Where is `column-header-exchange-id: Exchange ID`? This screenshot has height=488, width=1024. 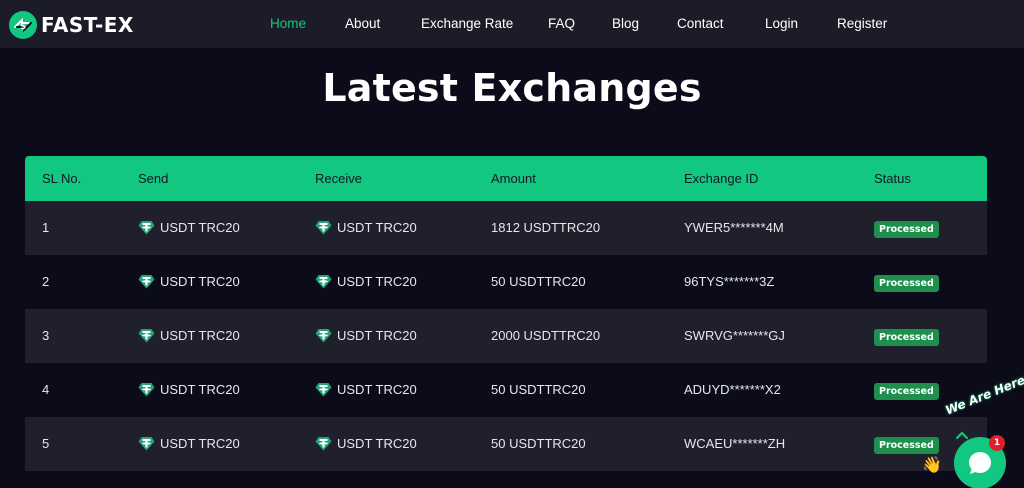
column-header-exchange-id: Exchange ID is located at coordinates (721, 178).